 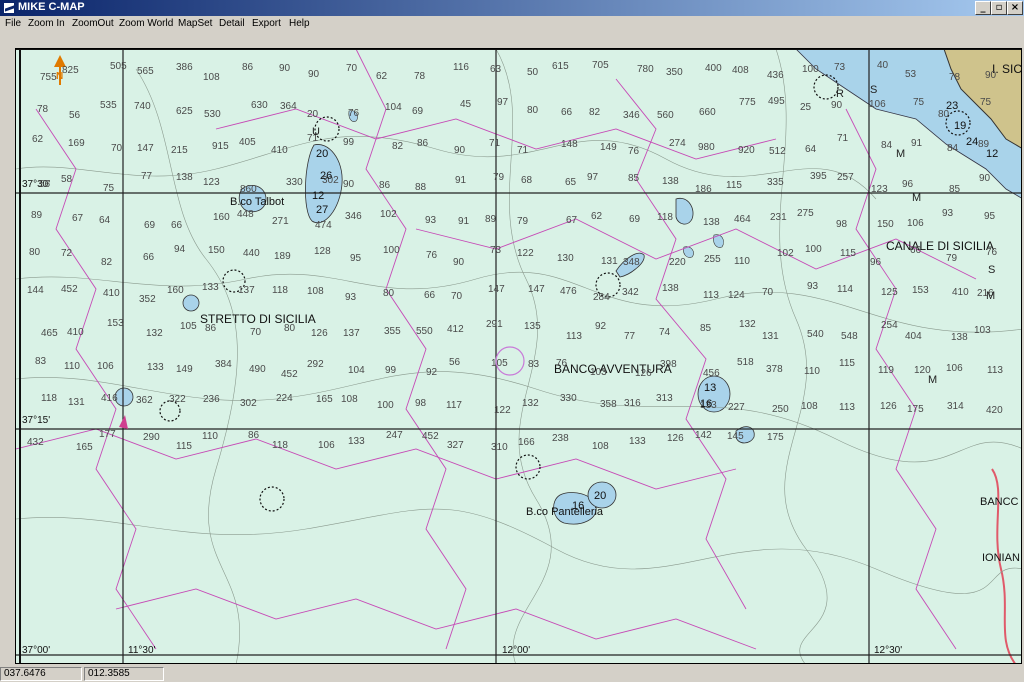 I want to click on menu-help: Help, so click(x=299, y=23).